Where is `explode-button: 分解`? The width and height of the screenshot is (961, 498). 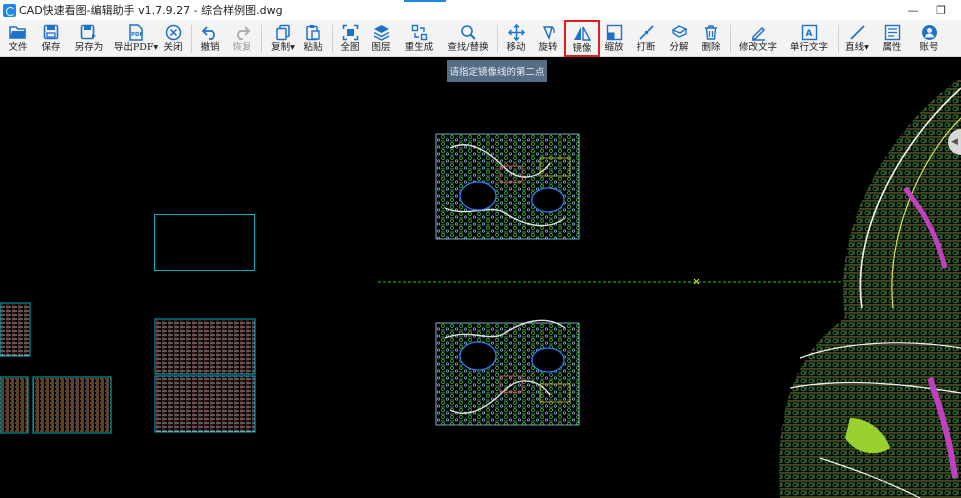
explode-button: 分解 is located at coordinates (679, 38).